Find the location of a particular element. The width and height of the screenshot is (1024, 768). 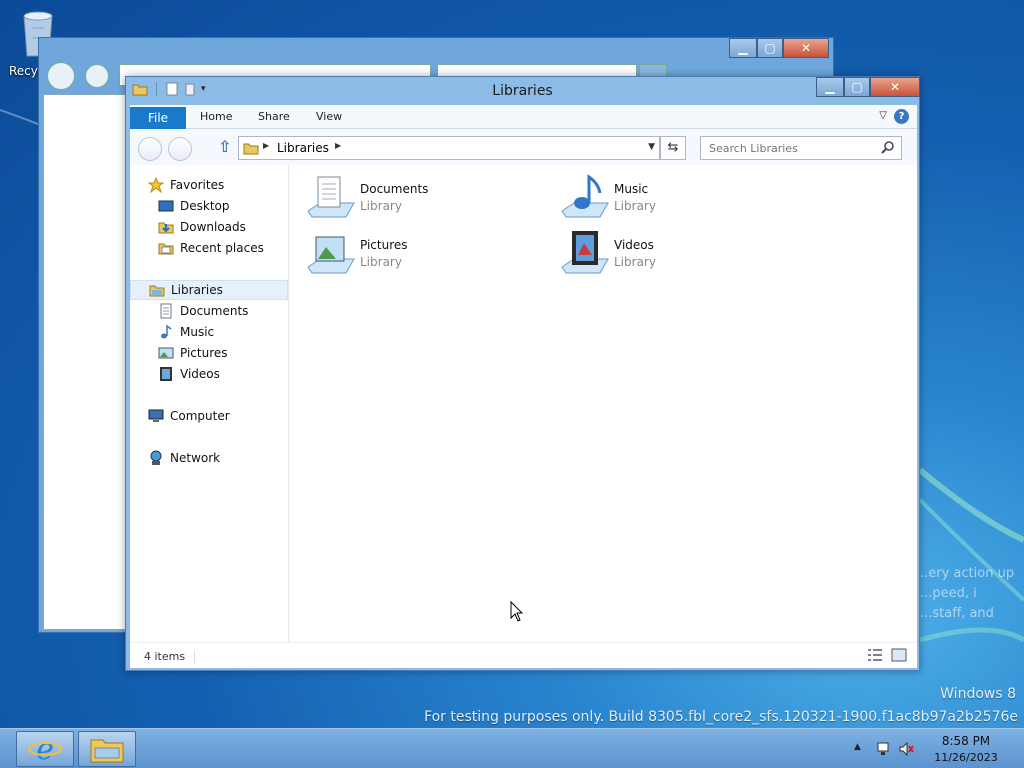

file-explorer-icon is located at coordinates (107, 751).